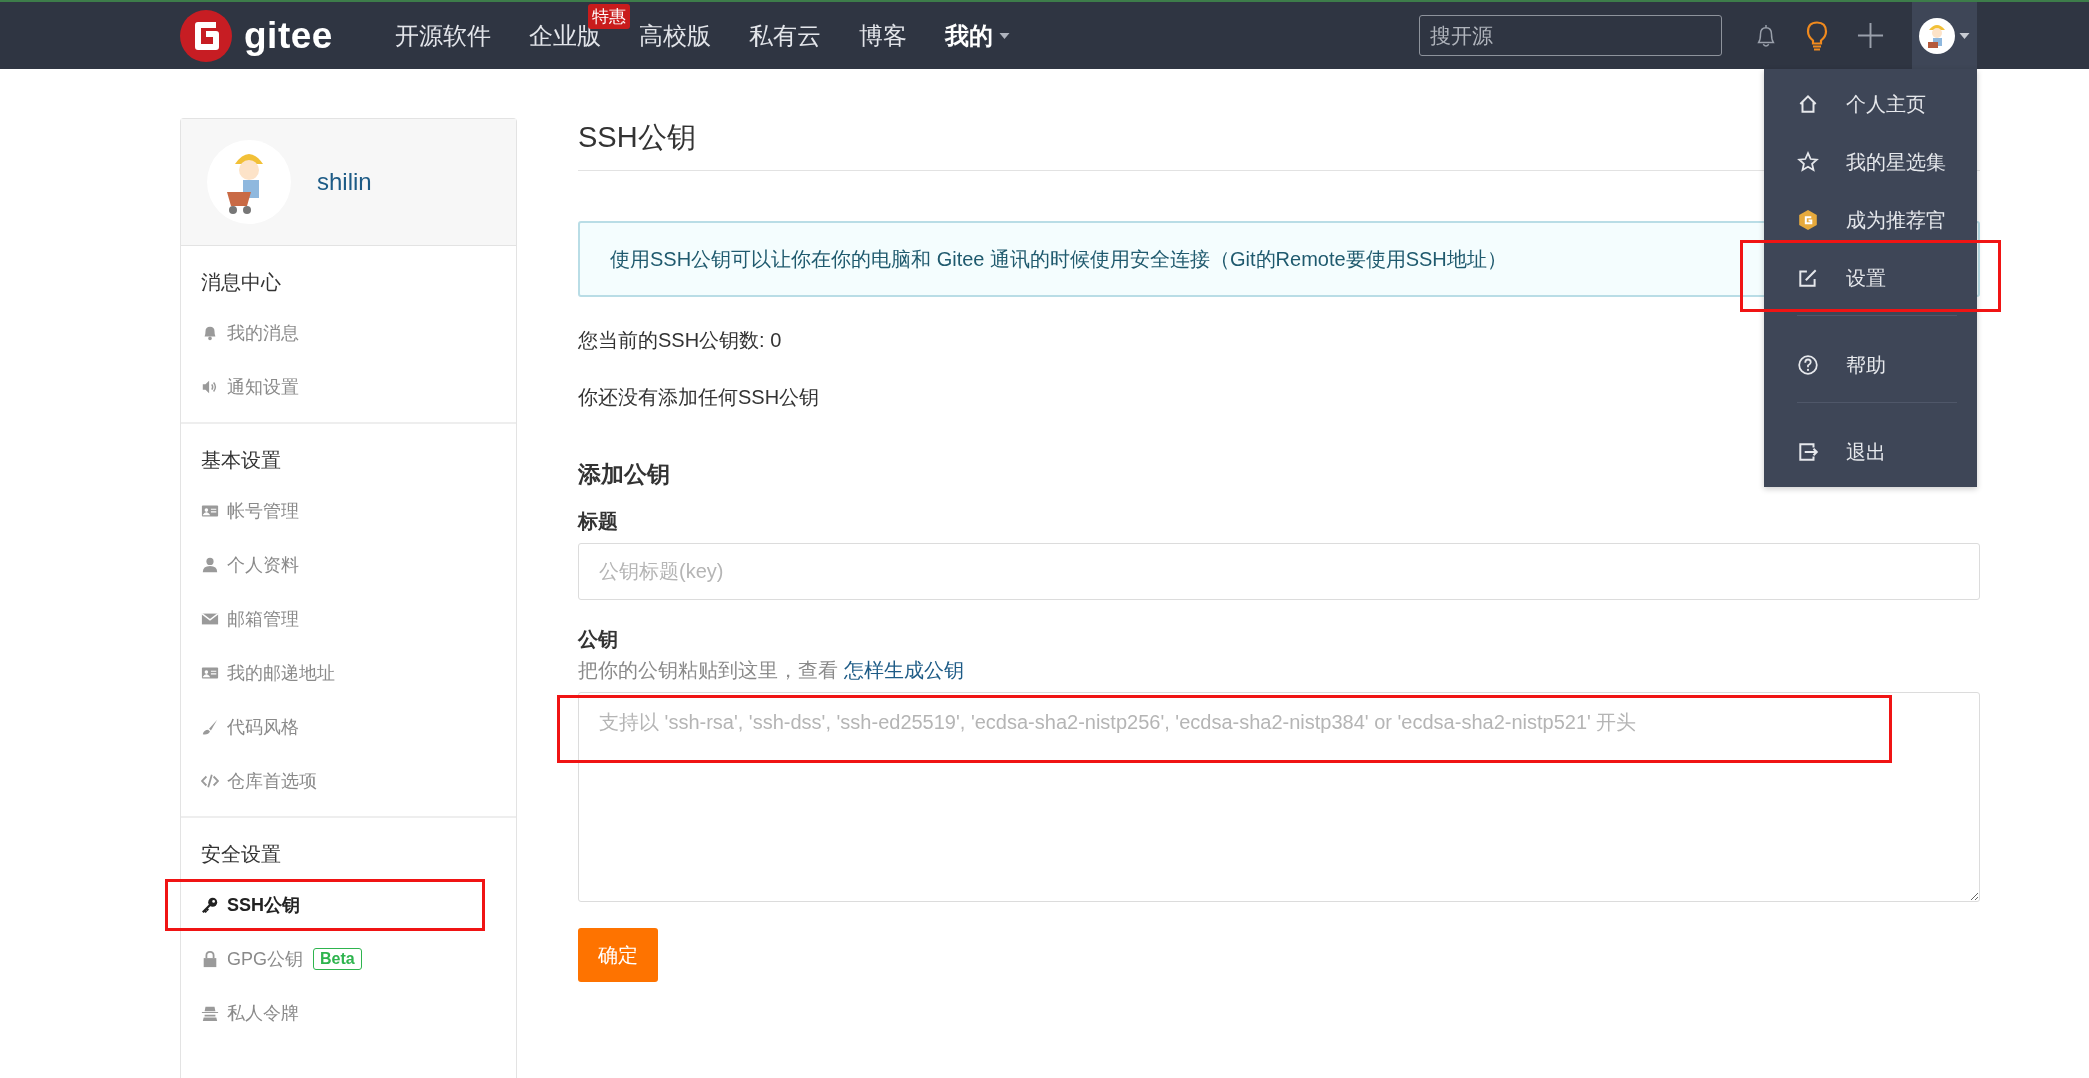  I want to click on nav-link: 开源软件, so click(442, 35).